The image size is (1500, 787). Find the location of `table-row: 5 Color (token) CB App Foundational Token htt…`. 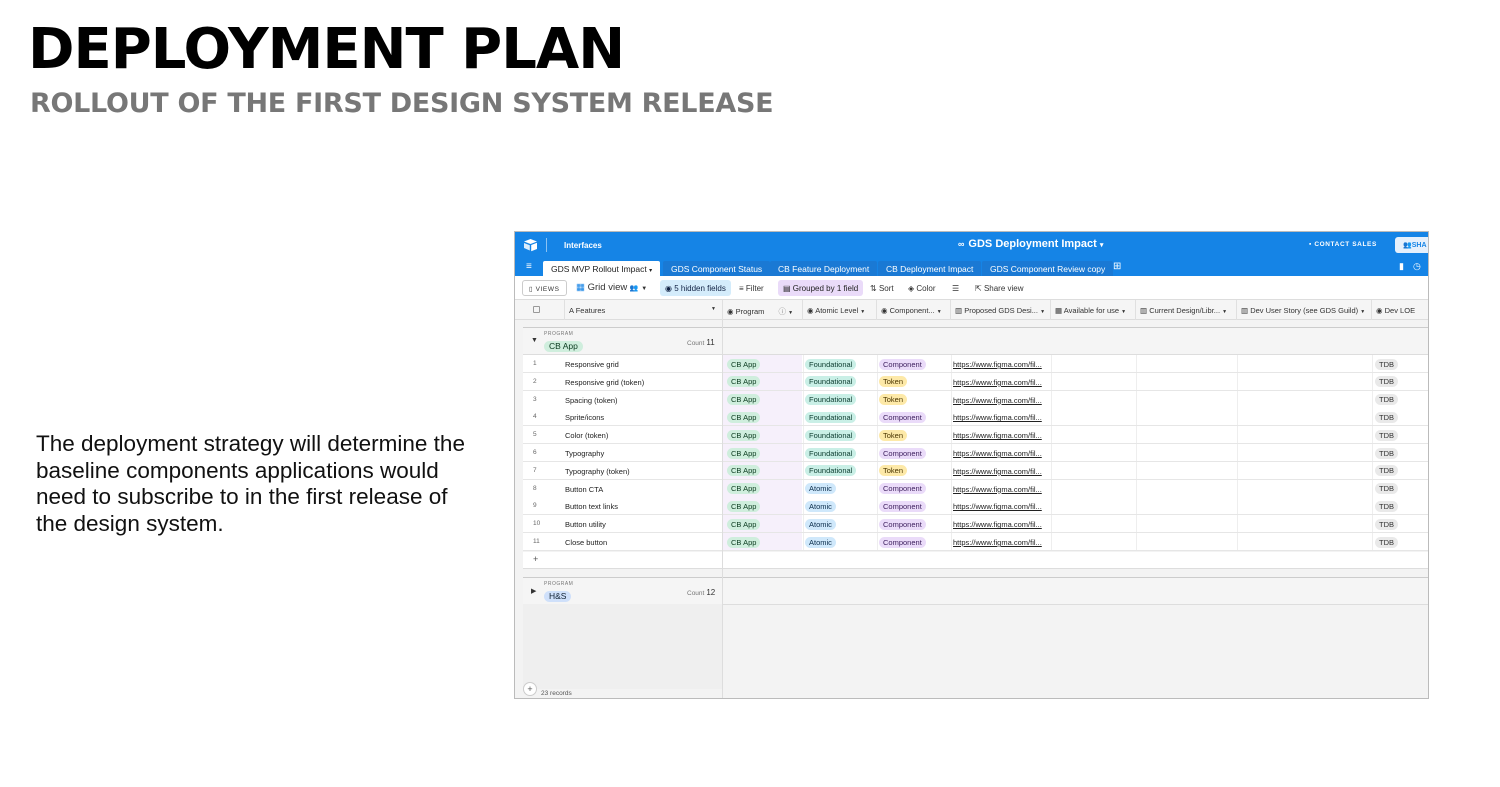

table-row: 5 Color (token) CB App Foundational Token htt… is located at coordinates (975, 435).